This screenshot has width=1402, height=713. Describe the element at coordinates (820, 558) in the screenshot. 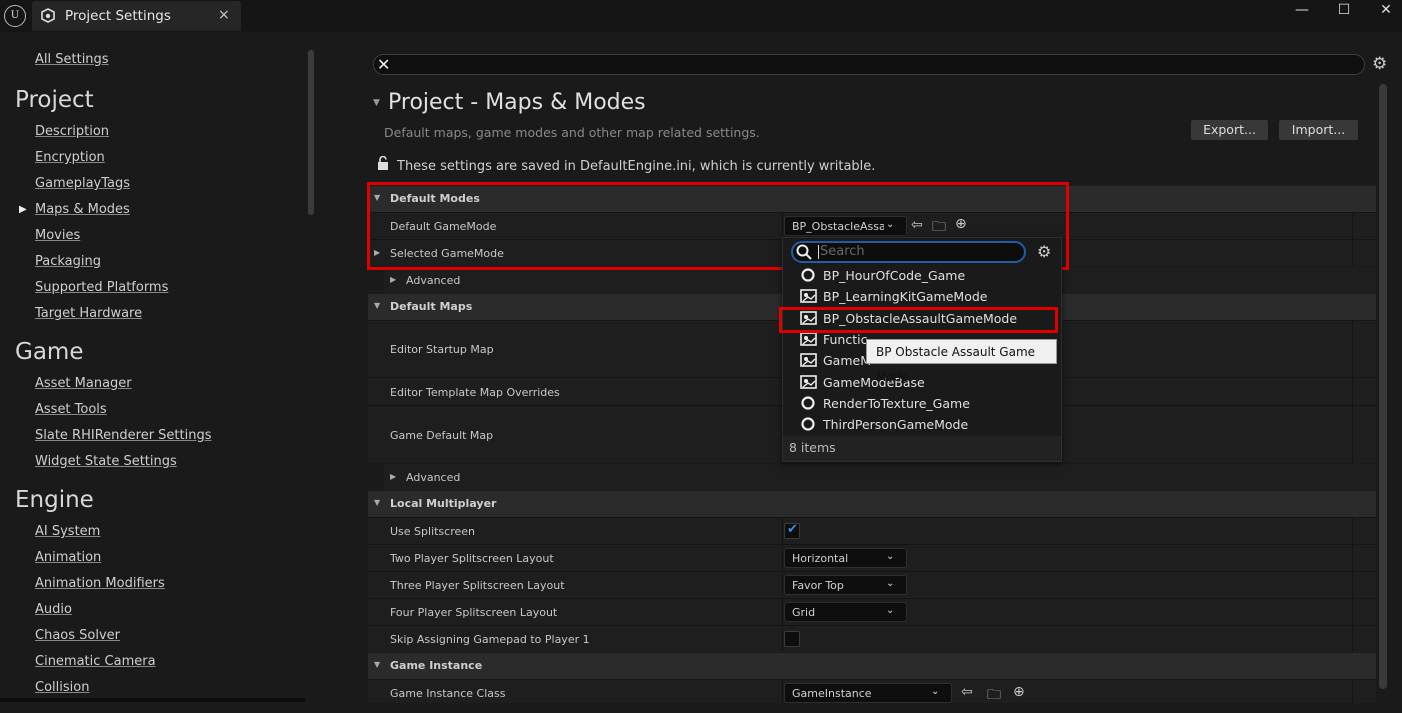

I see `combo-value: Horizontal` at that location.